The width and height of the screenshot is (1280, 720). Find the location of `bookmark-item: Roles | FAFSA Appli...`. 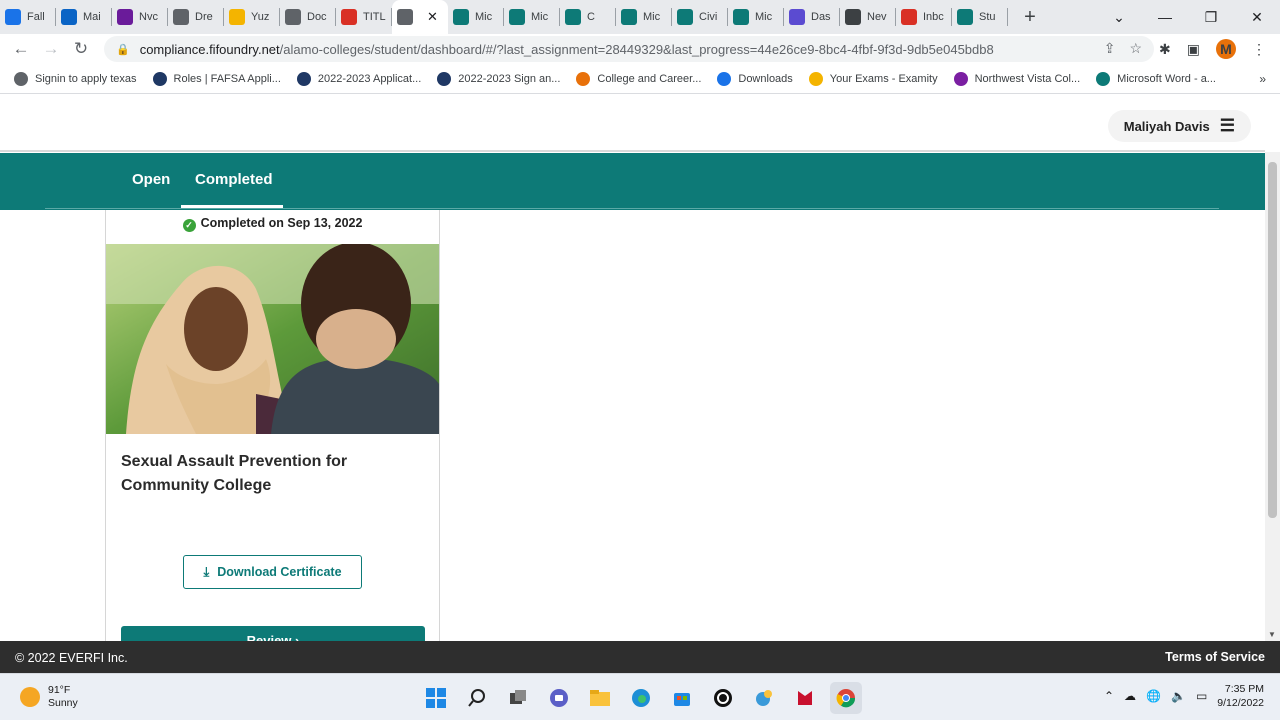

bookmark-item: Roles | FAFSA Appli... is located at coordinates (216, 78).